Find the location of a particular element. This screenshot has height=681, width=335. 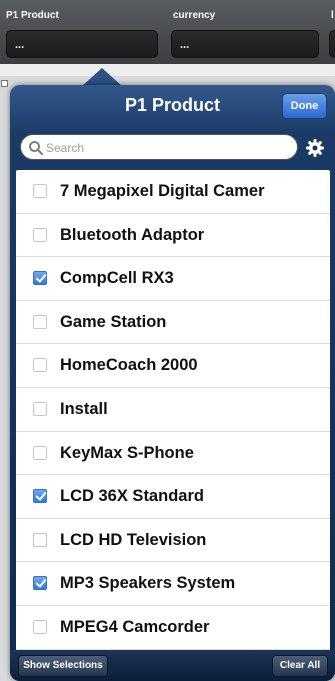

list-item-label: LCD 36X Standard is located at coordinates (132, 496).